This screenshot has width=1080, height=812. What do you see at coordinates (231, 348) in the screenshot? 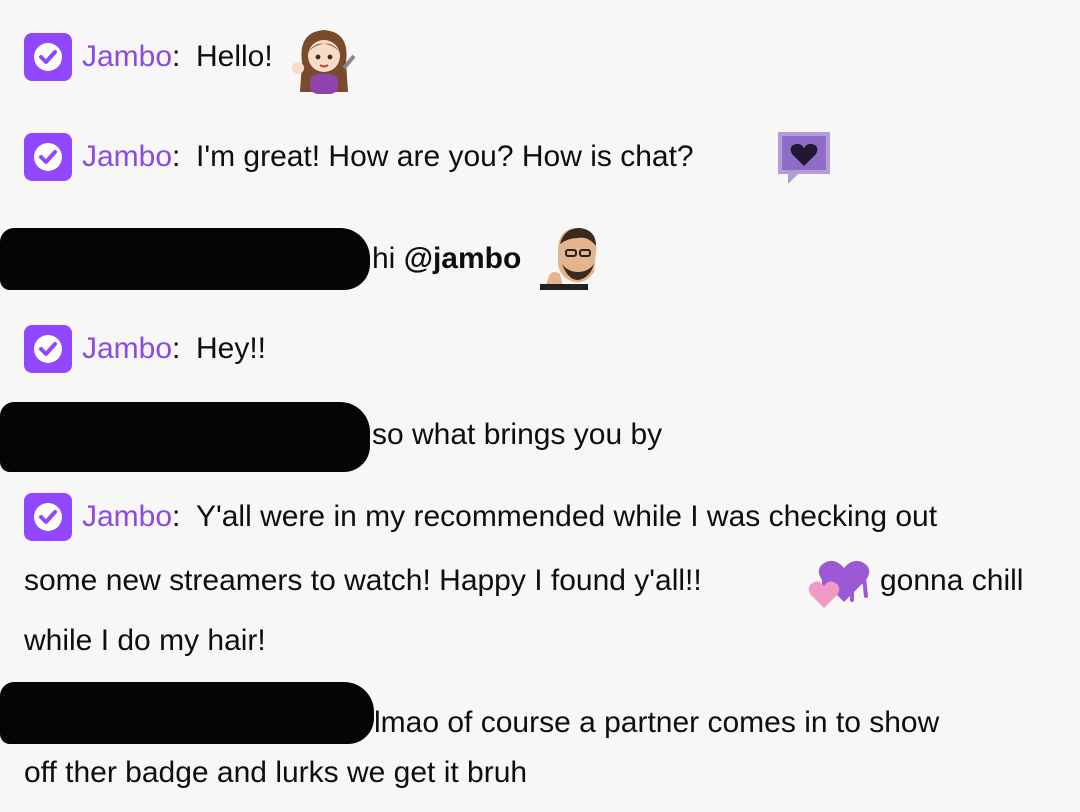
I see `message-text: Hey!!` at bounding box center [231, 348].